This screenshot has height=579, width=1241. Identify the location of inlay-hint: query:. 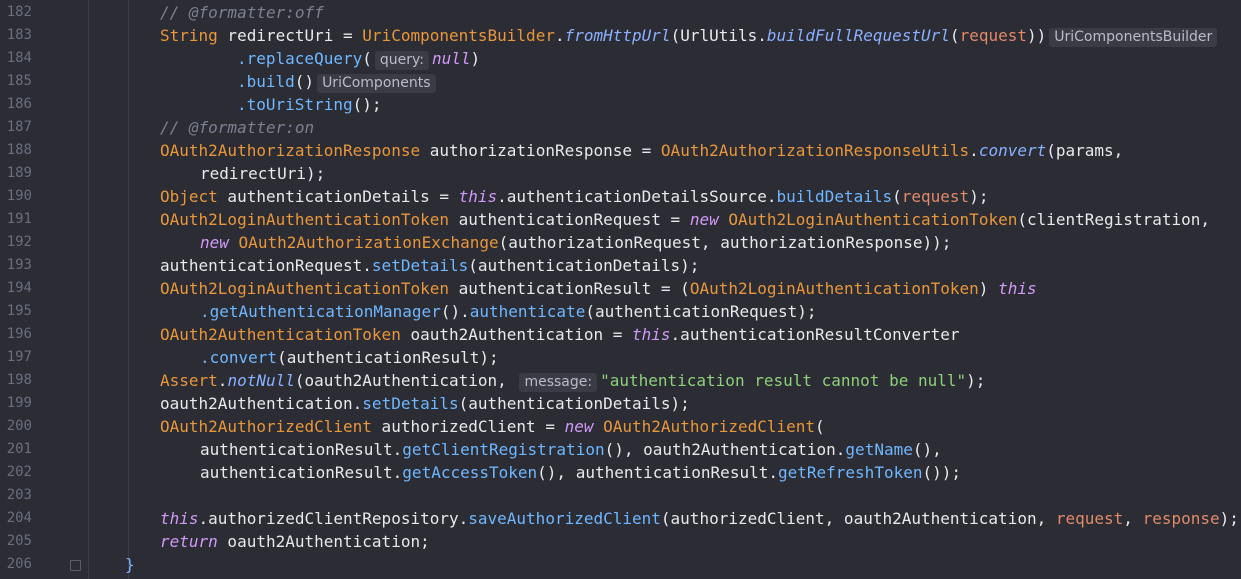
(401, 60).